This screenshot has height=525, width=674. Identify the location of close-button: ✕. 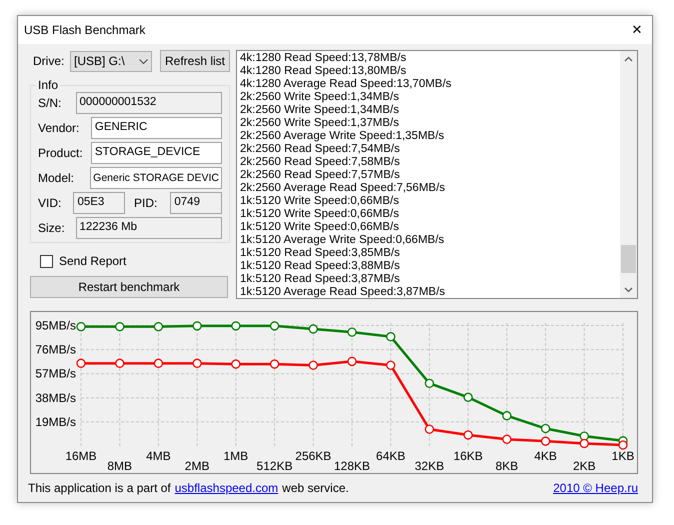
(637, 30).